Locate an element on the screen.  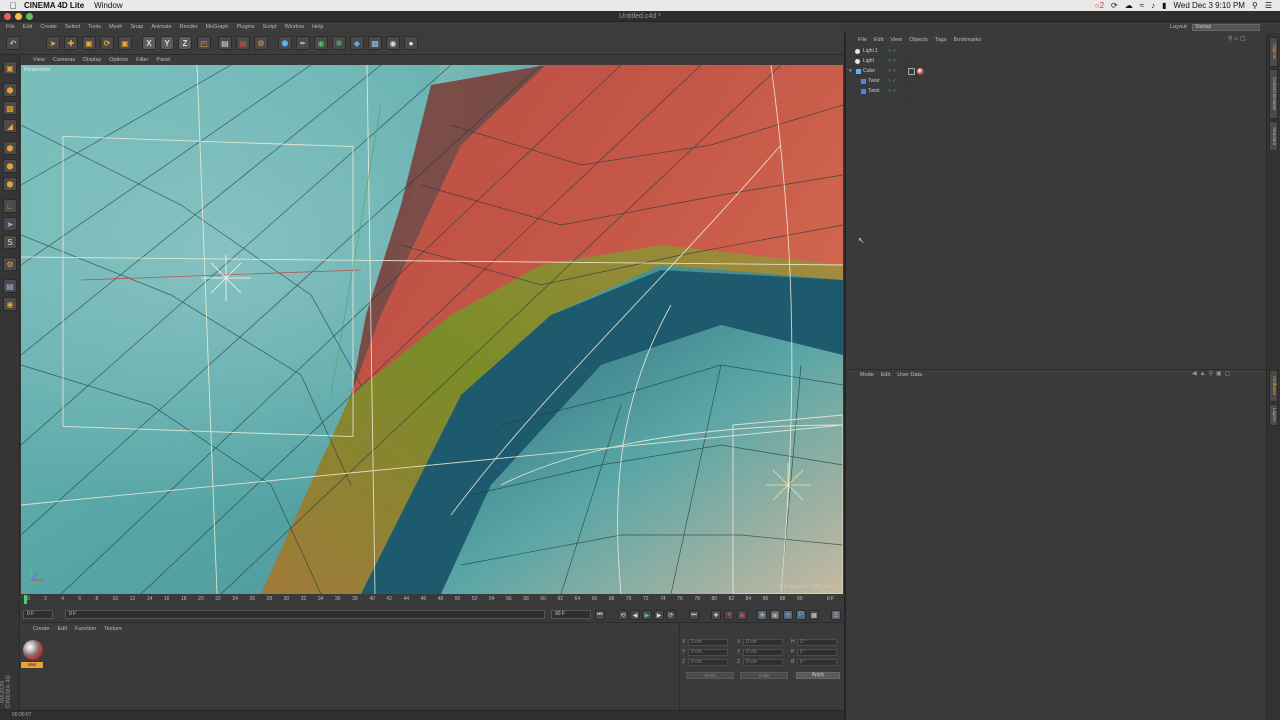
object-name: Cube is located at coordinates (869, 71).